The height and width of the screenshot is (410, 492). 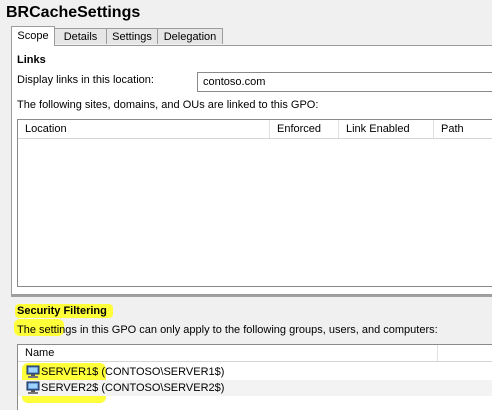 What do you see at coordinates (251, 296) in the screenshot?
I see `section-splitter` at bounding box center [251, 296].